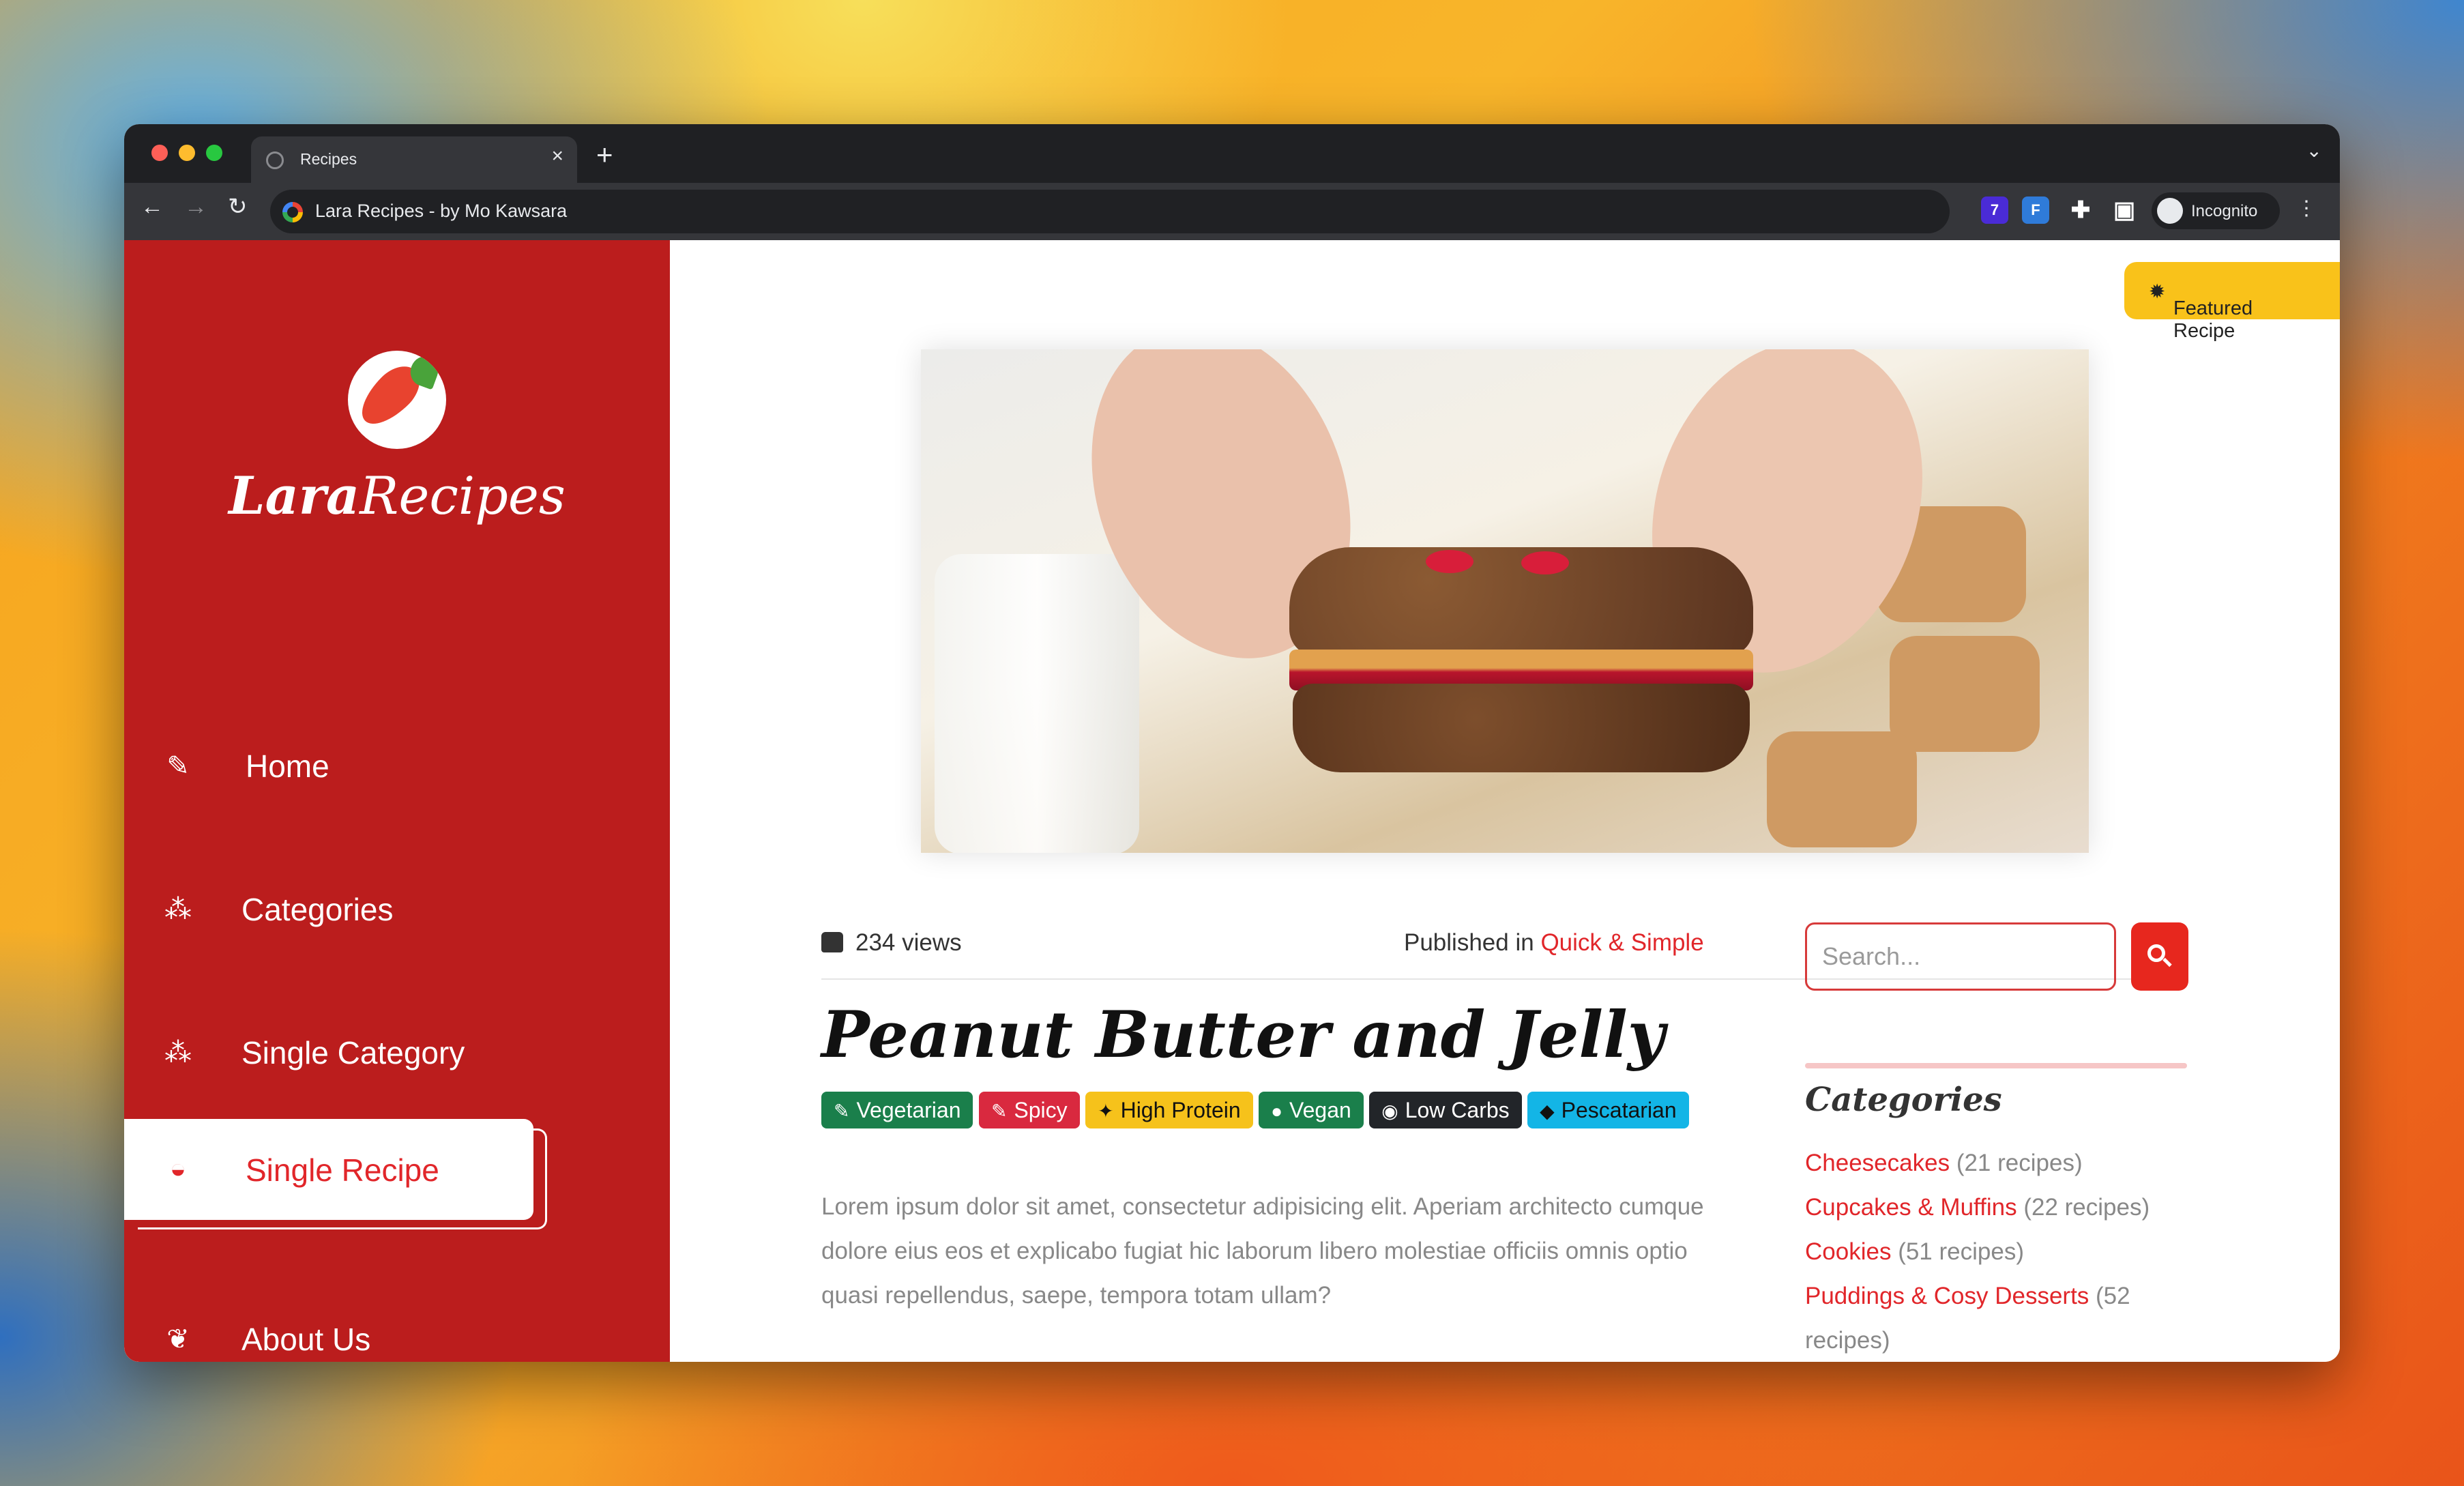 The height and width of the screenshot is (1486, 2464). I want to click on fire-icon: ◉, so click(1389, 1111).